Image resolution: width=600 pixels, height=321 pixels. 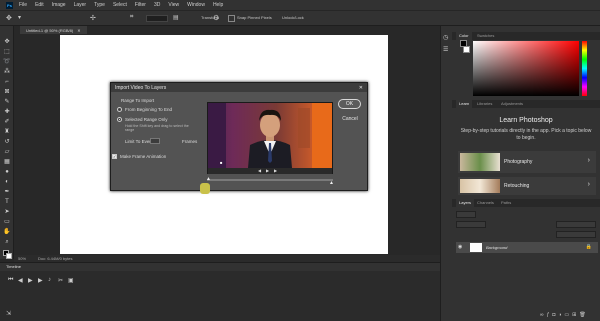 I want to click on tab-paths: Paths, so click(x=506, y=203).